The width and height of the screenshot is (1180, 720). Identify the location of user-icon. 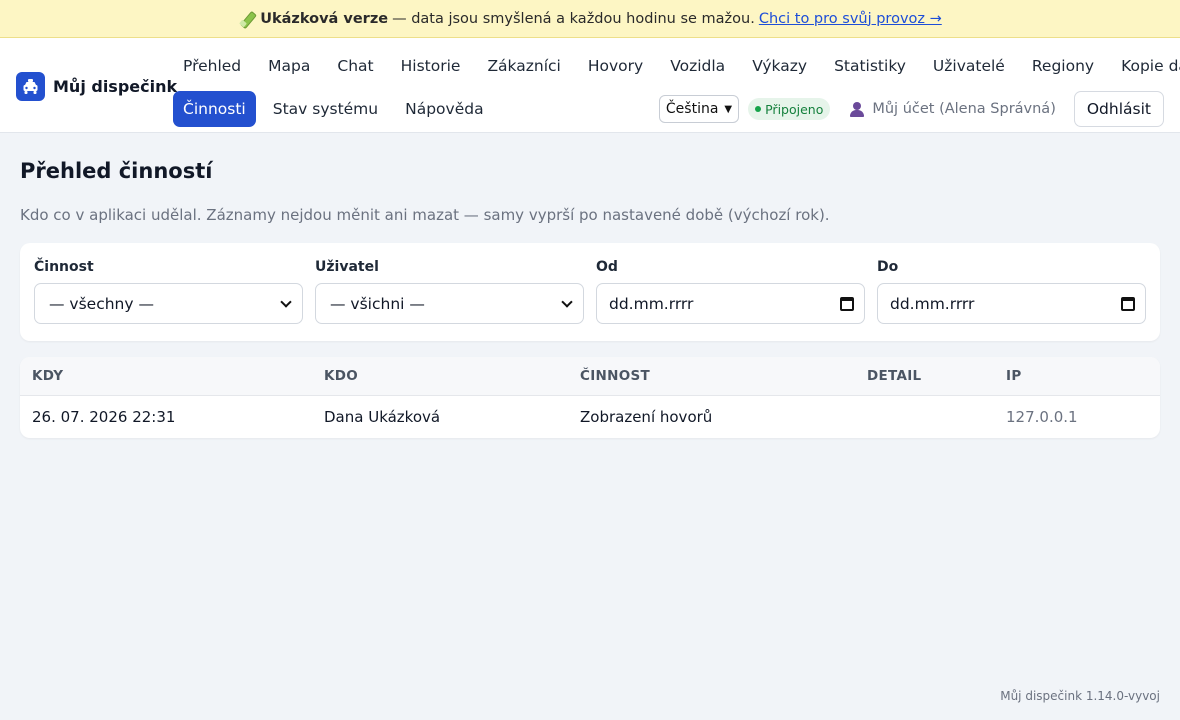
(857, 109).